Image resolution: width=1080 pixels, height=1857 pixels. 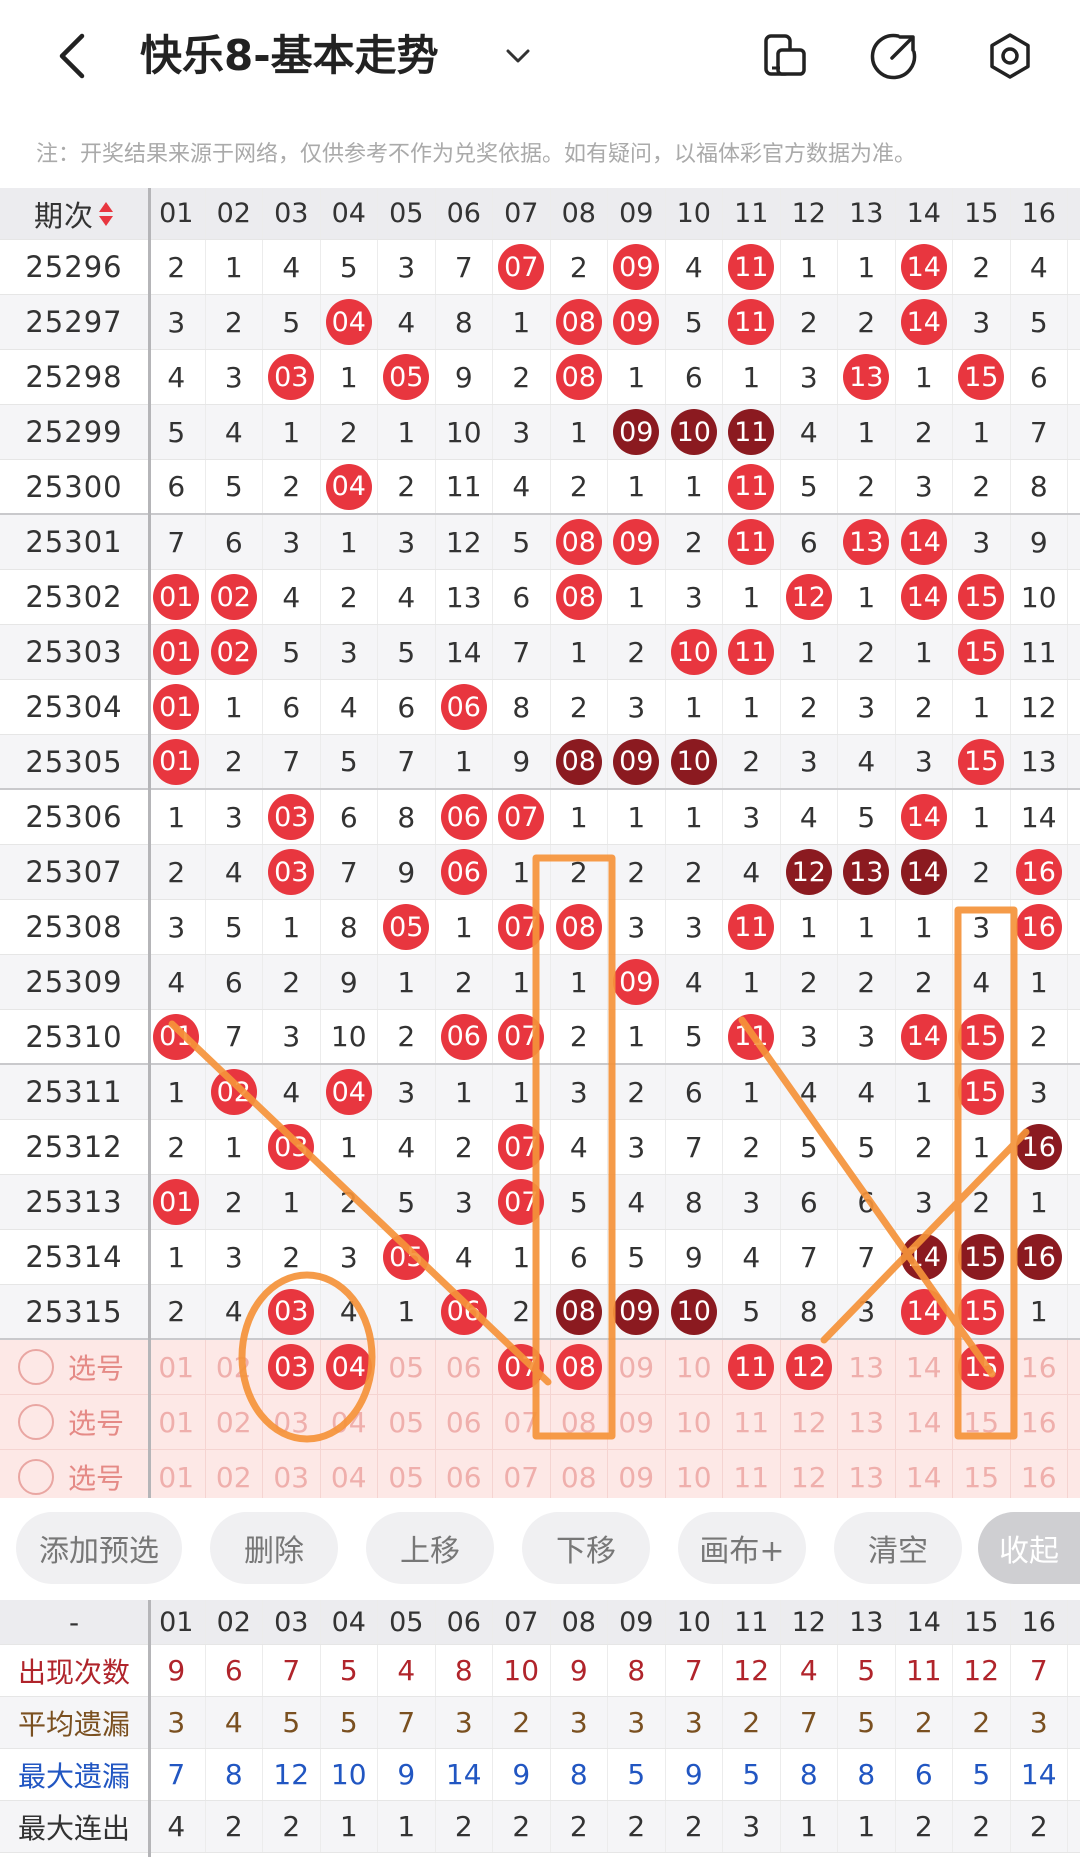 I want to click on selected-number-cell: 12, so click(x=809, y=1367).